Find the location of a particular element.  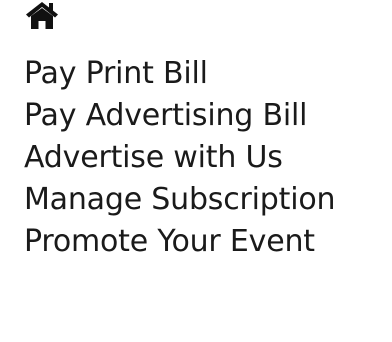

menu-item: Promote Your Event is located at coordinates (208, 242).